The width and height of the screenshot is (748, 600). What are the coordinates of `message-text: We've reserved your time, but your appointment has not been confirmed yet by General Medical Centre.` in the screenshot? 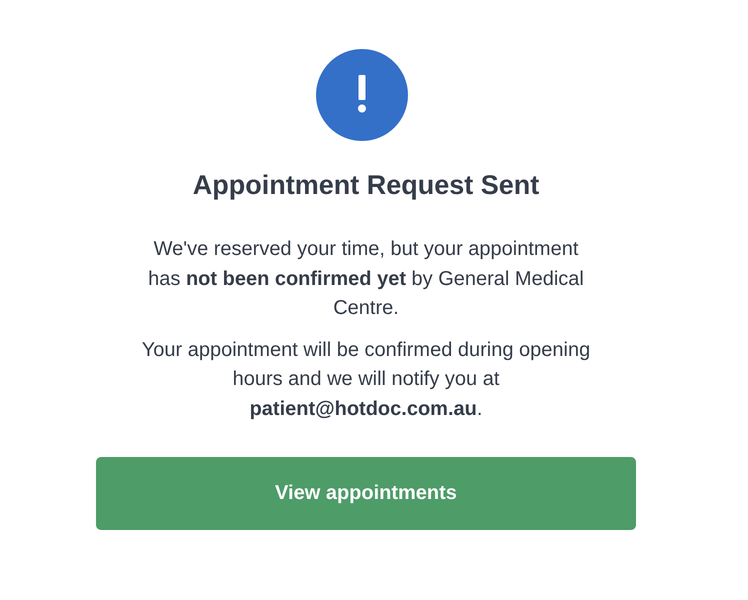 It's located at (366, 279).